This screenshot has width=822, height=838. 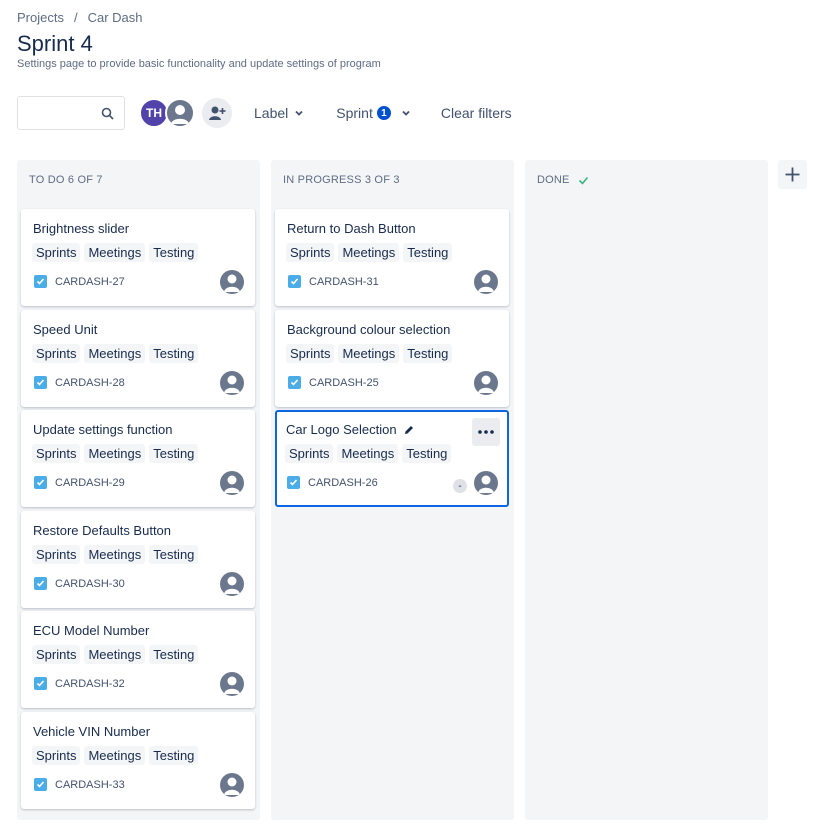 I want to click on clear-filters-button: Clear filters, so click(x=476, y=113).